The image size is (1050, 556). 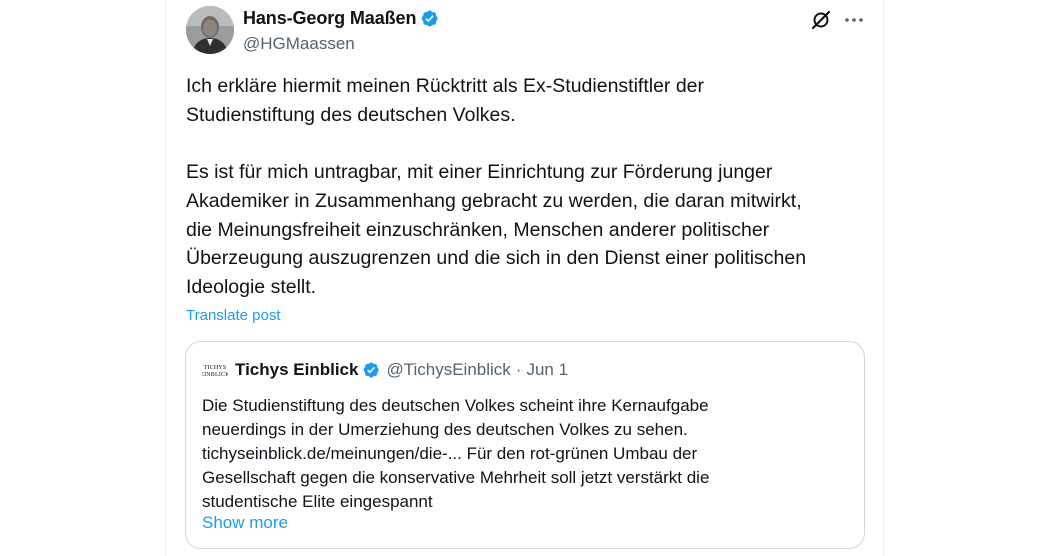 I want to click on quoted-avatar-logo: TICHYS EINBLICK, so click(x=215, y=371).